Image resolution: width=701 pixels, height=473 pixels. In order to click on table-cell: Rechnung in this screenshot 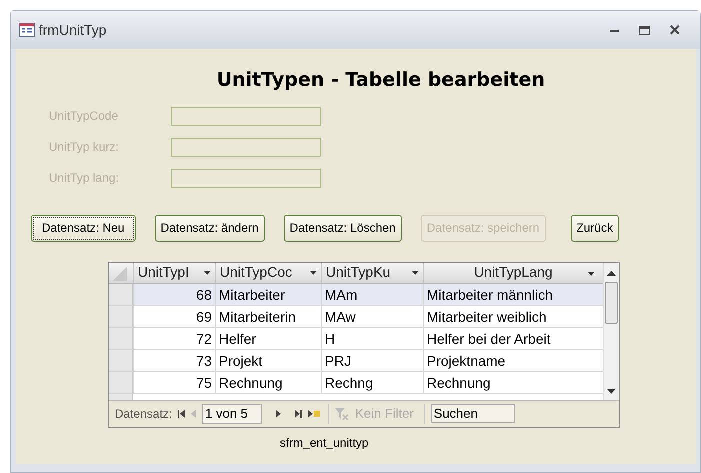, I will do `click(268, 382)`.